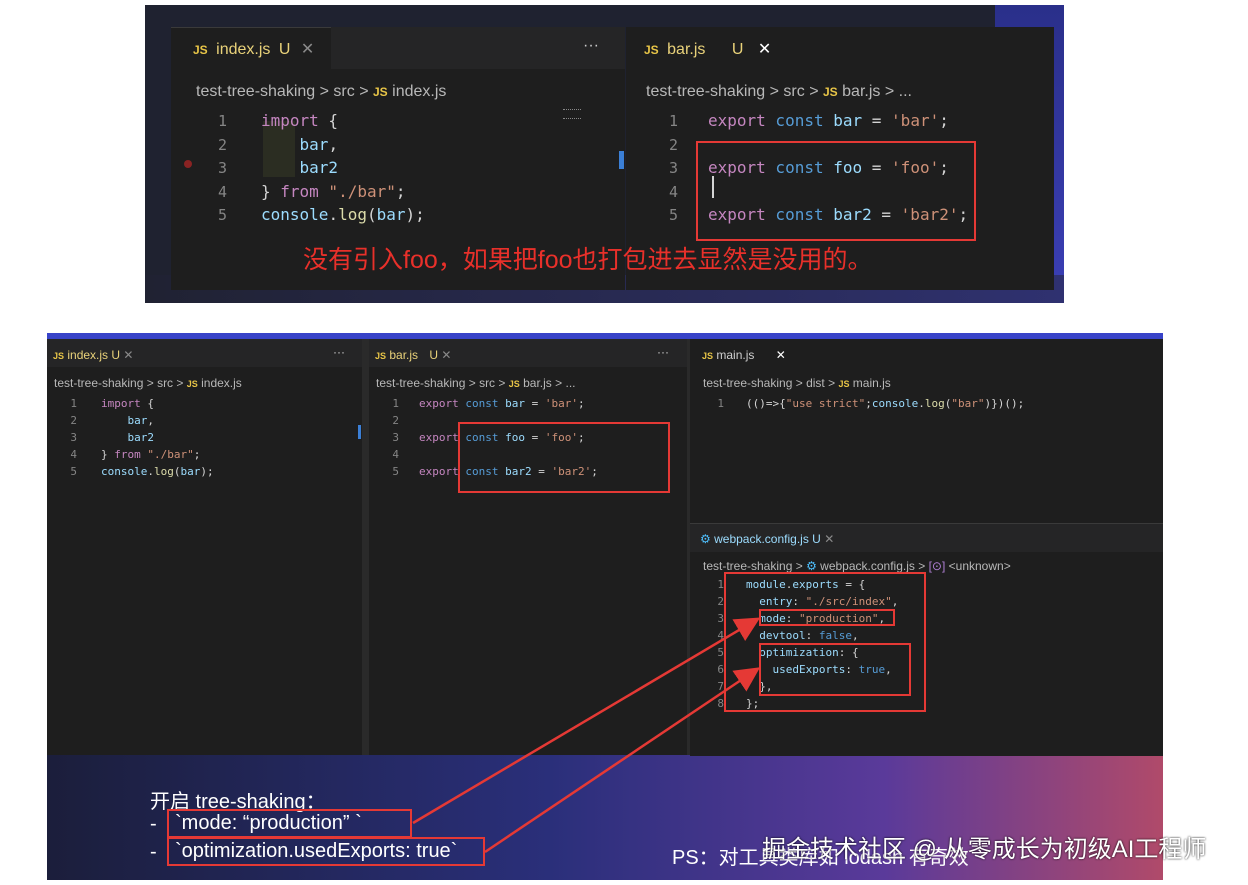 The height and width of the screenshot is (885, 1248). I want to click on code-line: 4 } from "./bar";, so click(288, 192).